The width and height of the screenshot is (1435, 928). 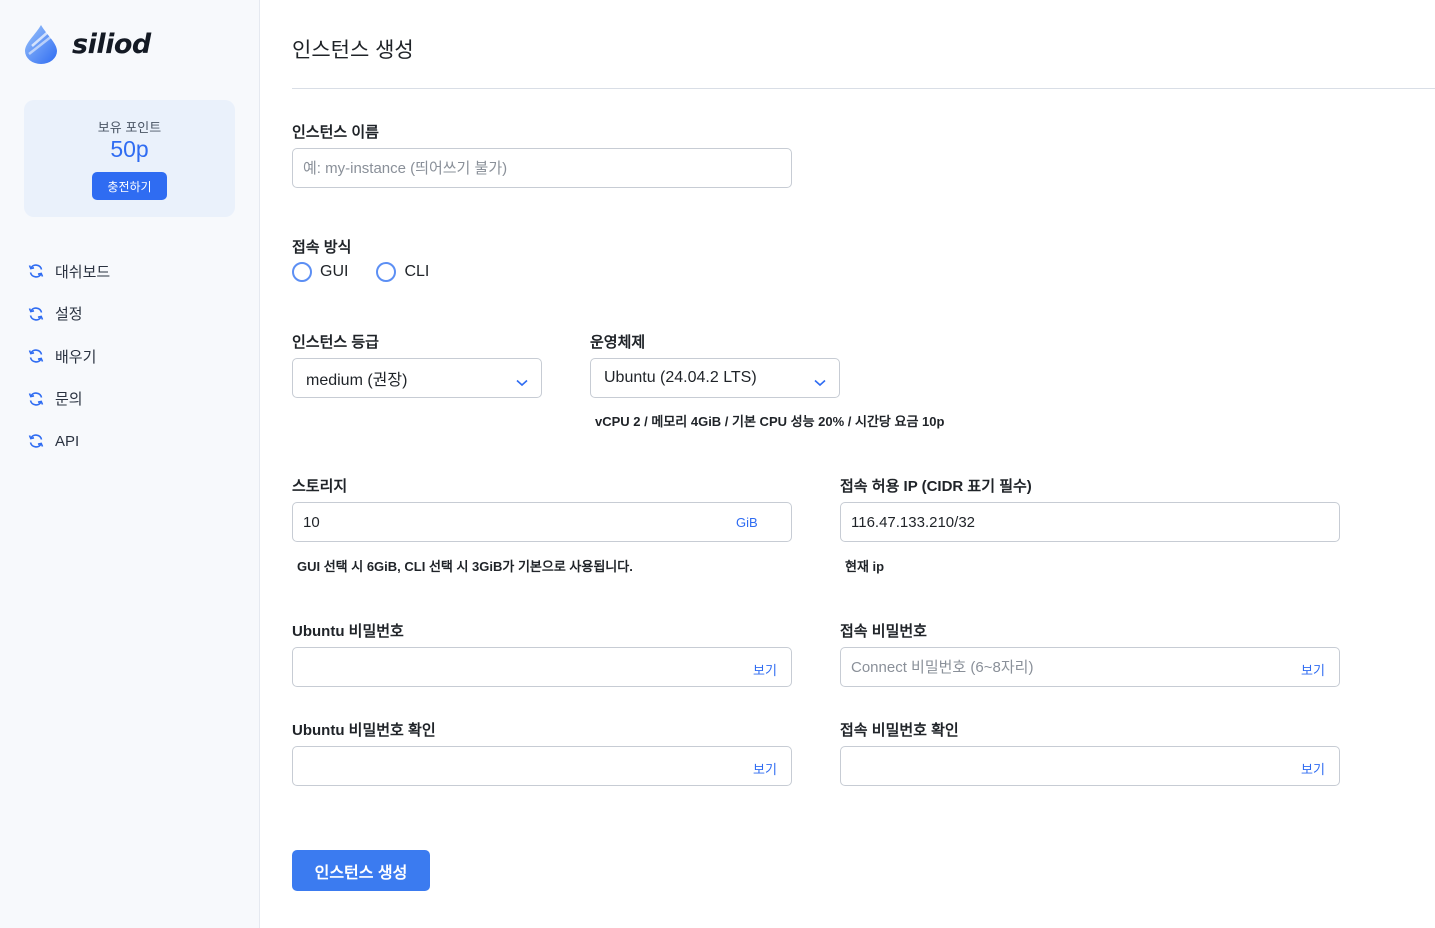 I want to click on instance-grade-select: medium (권장), so click(x=417, y=378).